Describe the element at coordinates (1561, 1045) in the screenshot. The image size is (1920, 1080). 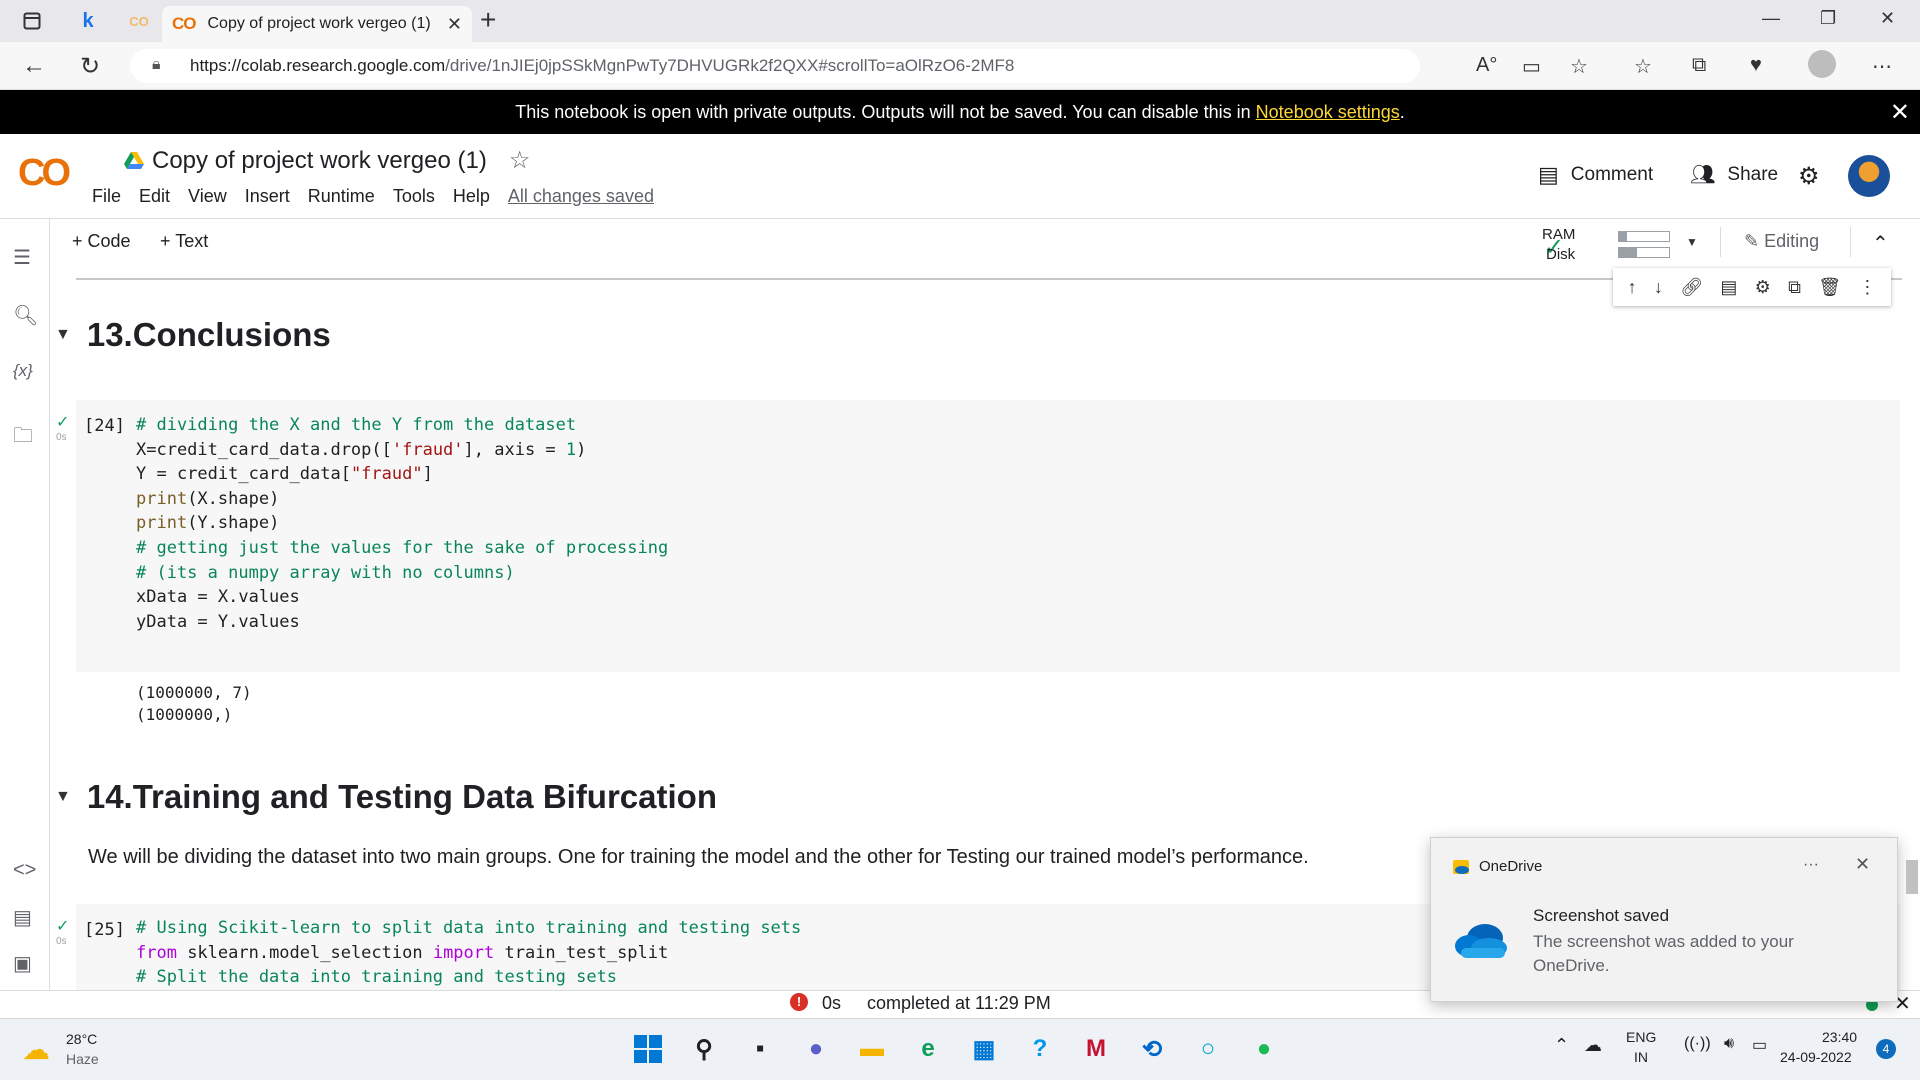
I see `show-hidden-icons-chevron-icon: ⌃` at that location.